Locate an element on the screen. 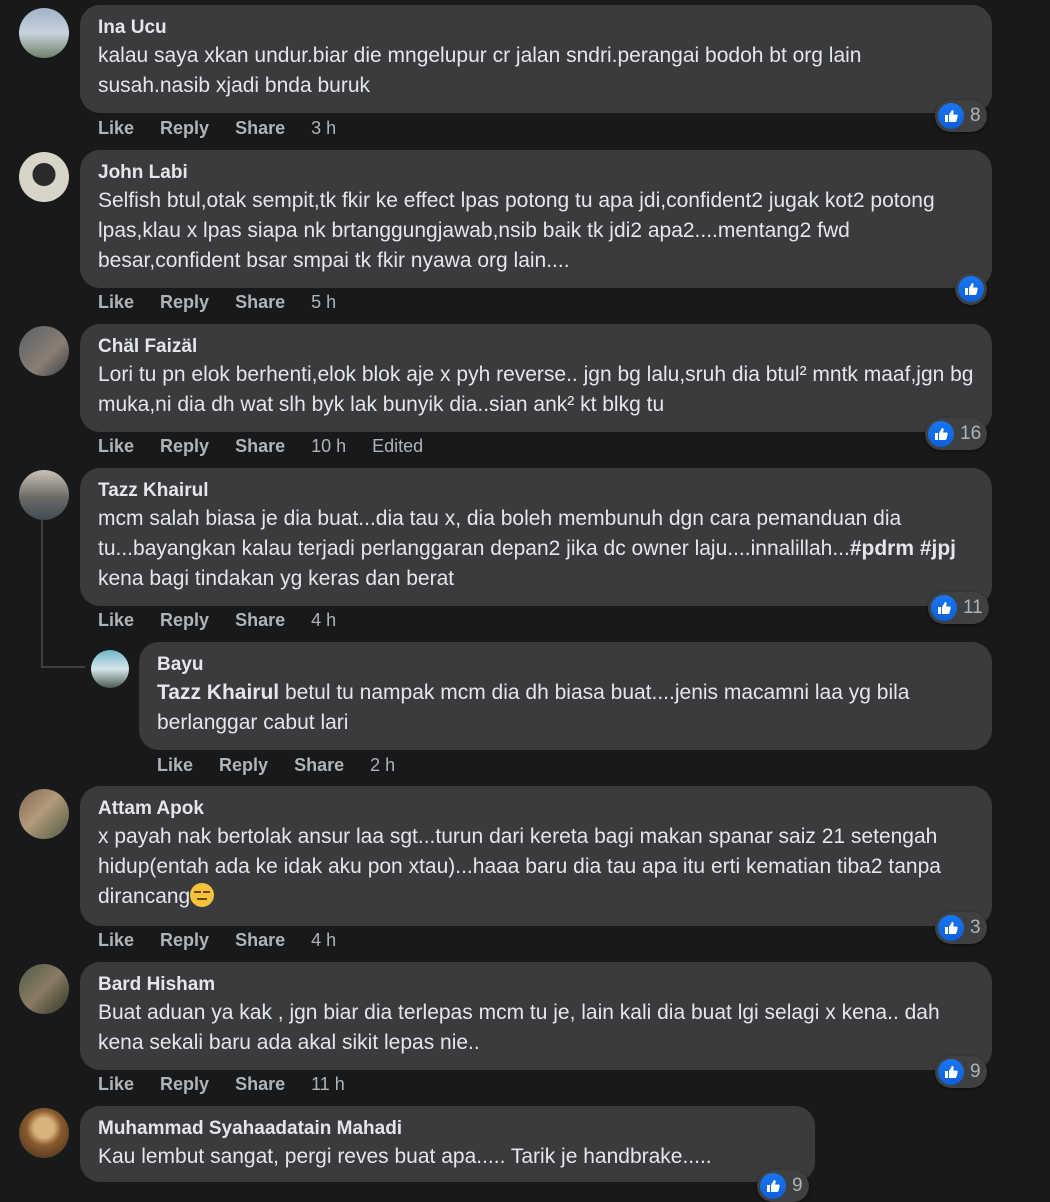 This screenshot has width=1050, height=1202. reply-thread-elbow is located at coordinates (63, 667).